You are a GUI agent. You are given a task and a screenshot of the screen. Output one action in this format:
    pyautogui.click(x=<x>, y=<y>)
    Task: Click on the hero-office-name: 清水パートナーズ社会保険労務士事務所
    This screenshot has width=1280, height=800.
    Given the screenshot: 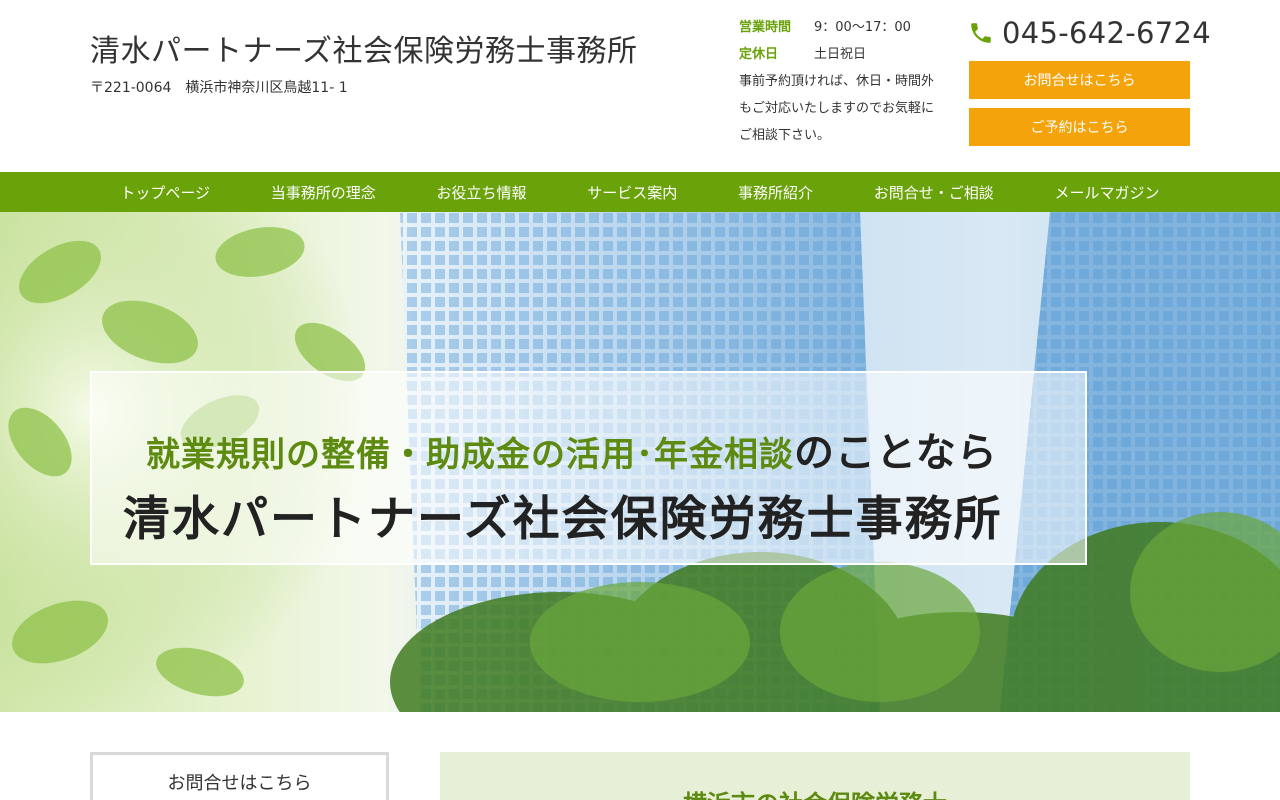 What is the action you would take?
    pyautogui.click(x=563, y=519)
    